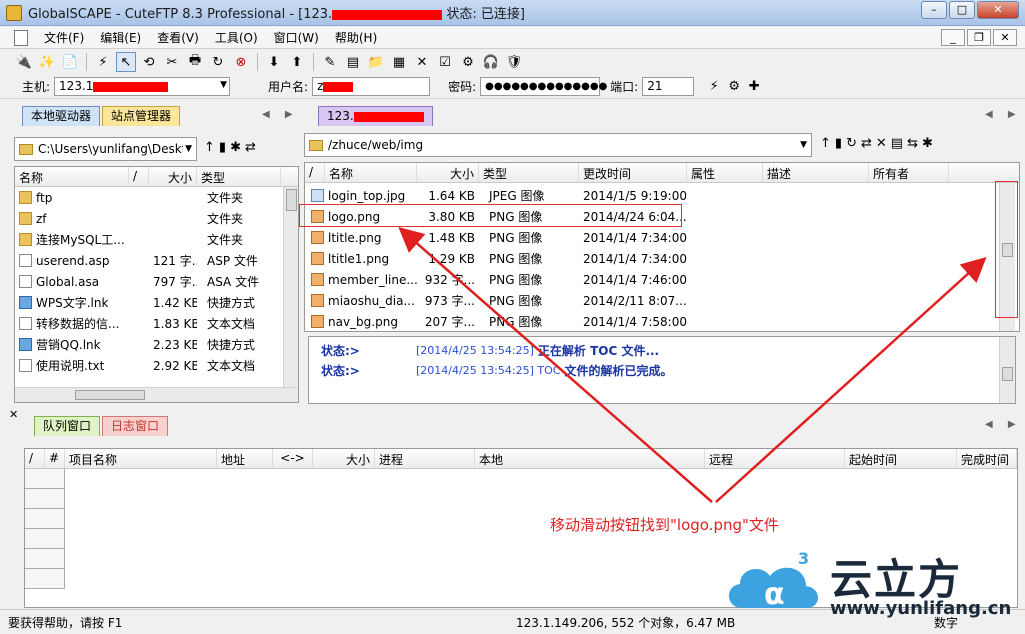 The image size is (1025, 634). I want to click on document-icon, so click(21, 37).